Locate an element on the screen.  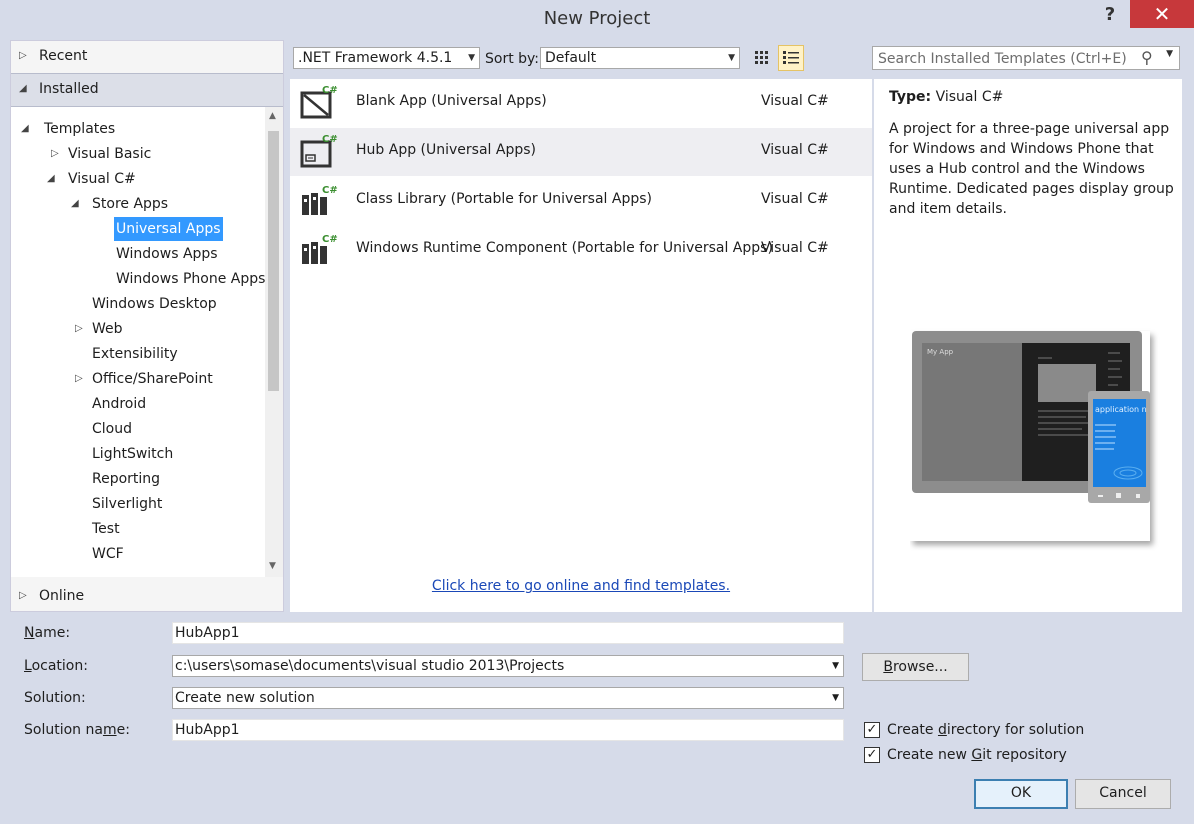
solution-label: Solution: is located at coordinates (55, 698).